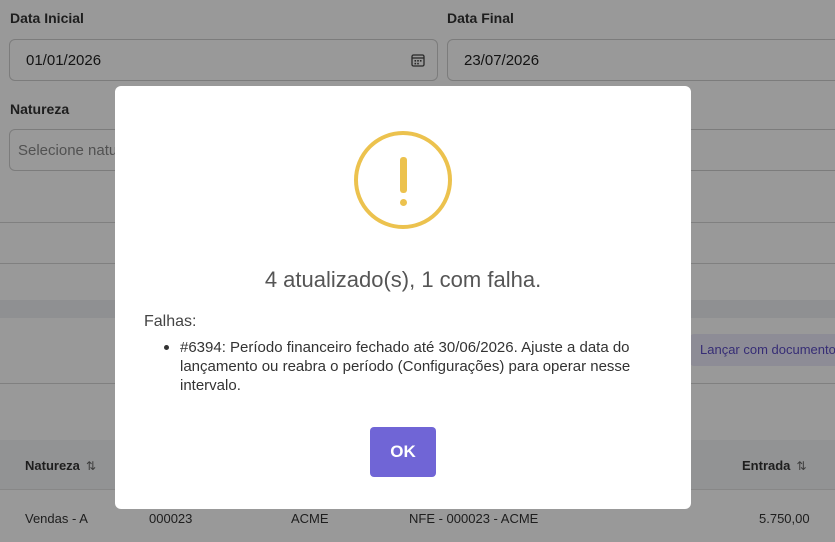 This screenshot has height=542, width=835. Describe the element at coordinates (170, 321) in the screenshot. I see `failures-heading: Falhas:` at that location.